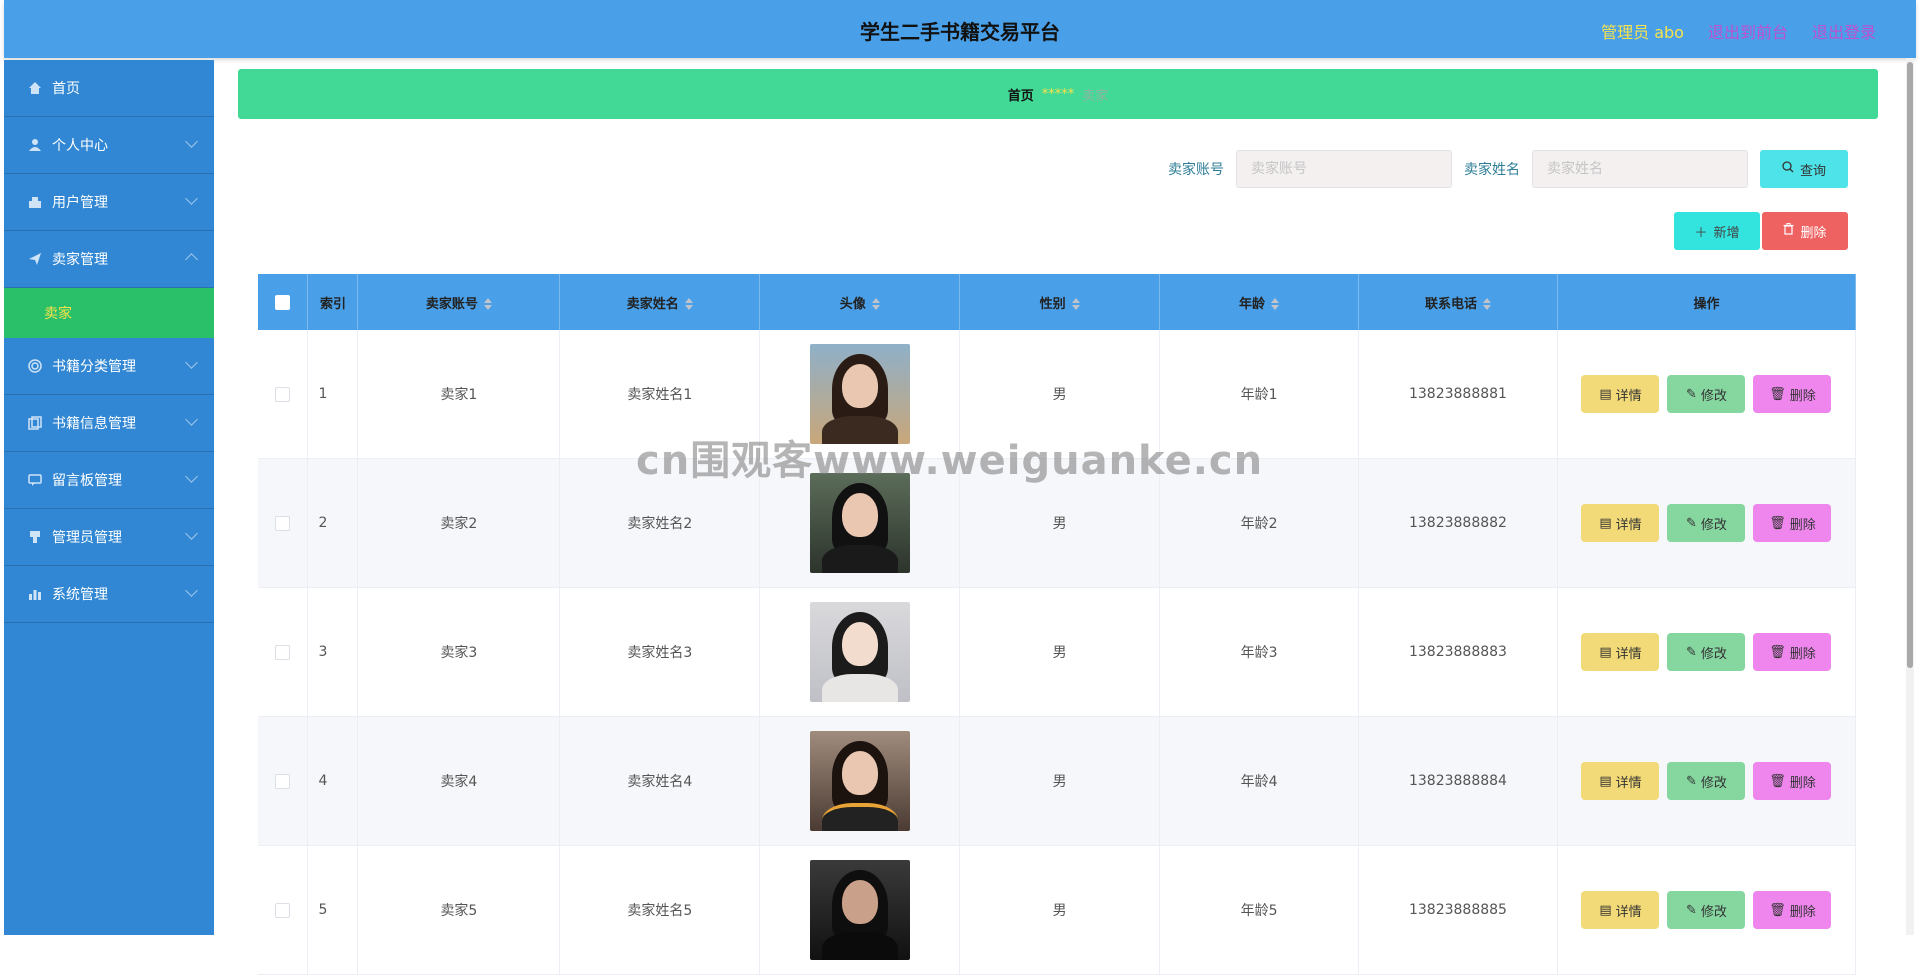 The width and height of the screenshot is (1920, 975). What do you see at coordinates (1344, 169) in the screenshot?
I see `seller-account-input` at bounding box center [1344, 169].